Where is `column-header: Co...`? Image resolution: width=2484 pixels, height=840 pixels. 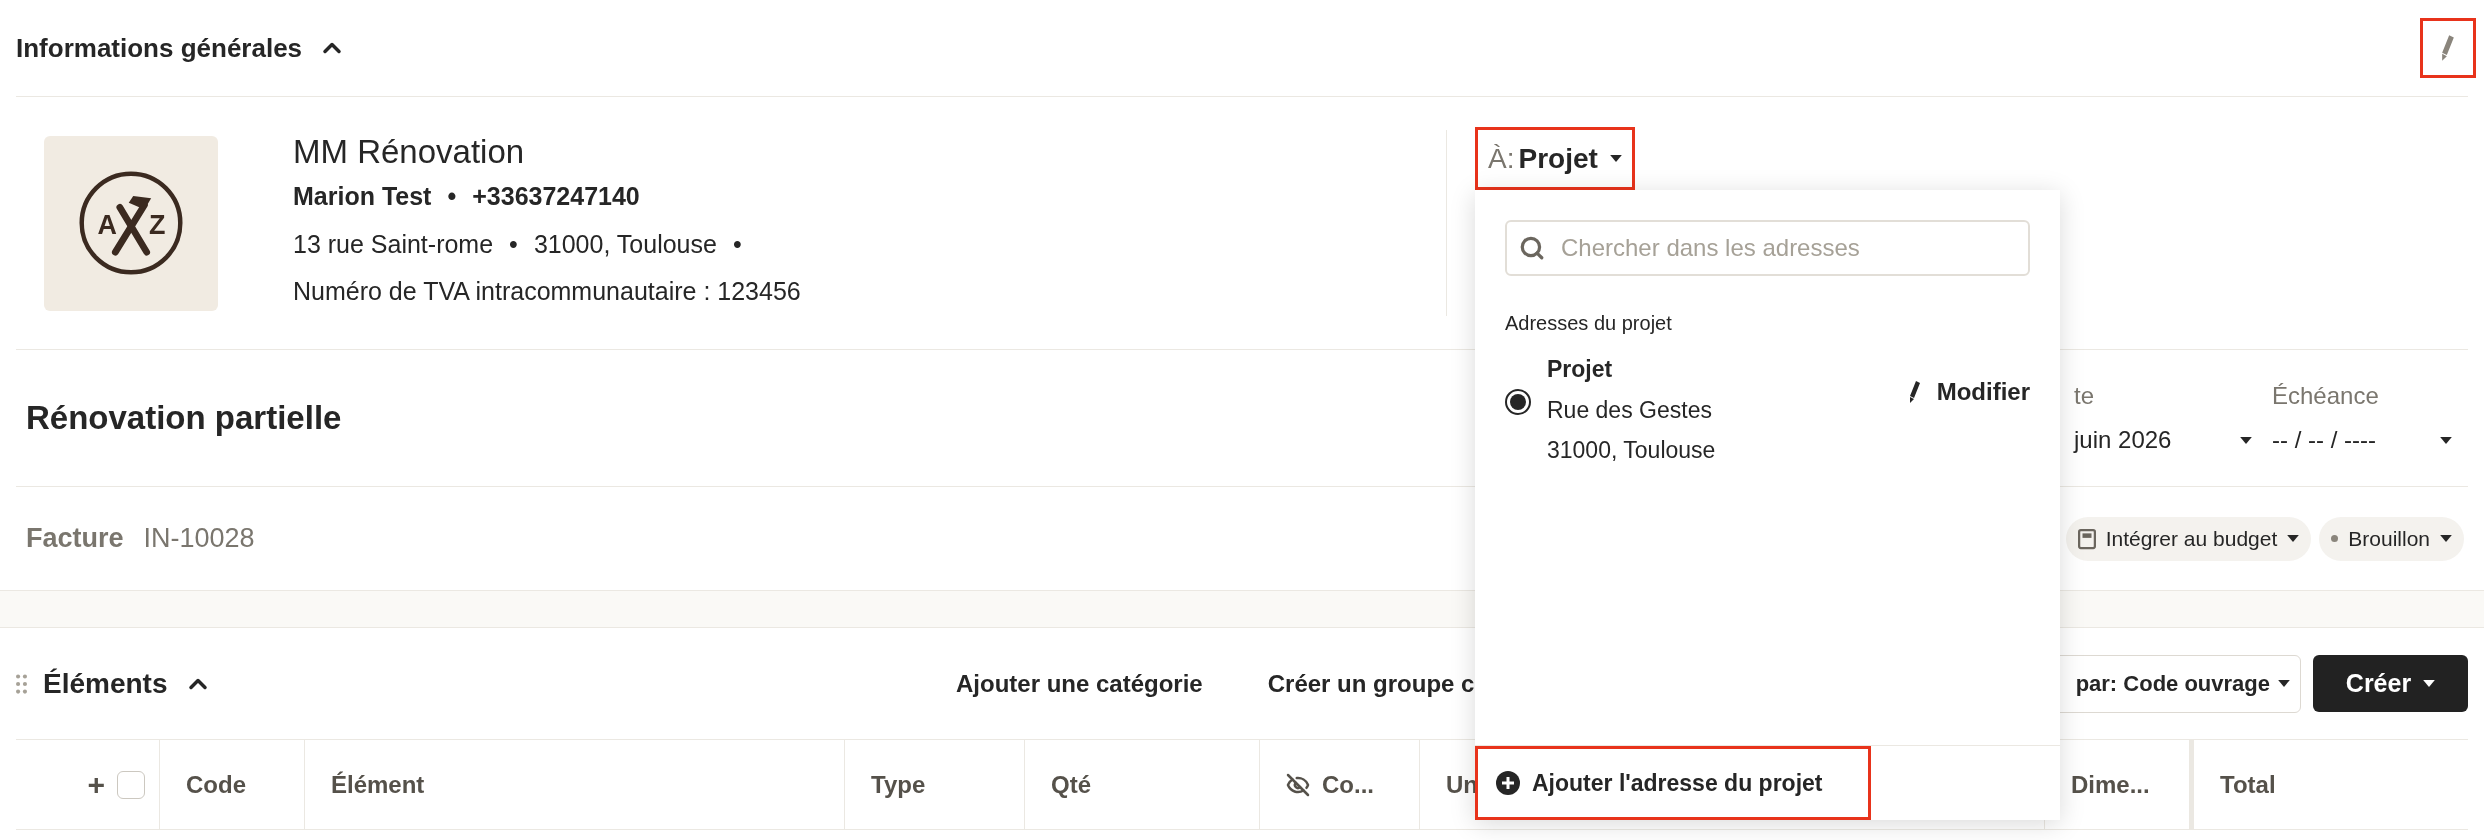
column-header: Co... is located at coordinates (1340, 784).